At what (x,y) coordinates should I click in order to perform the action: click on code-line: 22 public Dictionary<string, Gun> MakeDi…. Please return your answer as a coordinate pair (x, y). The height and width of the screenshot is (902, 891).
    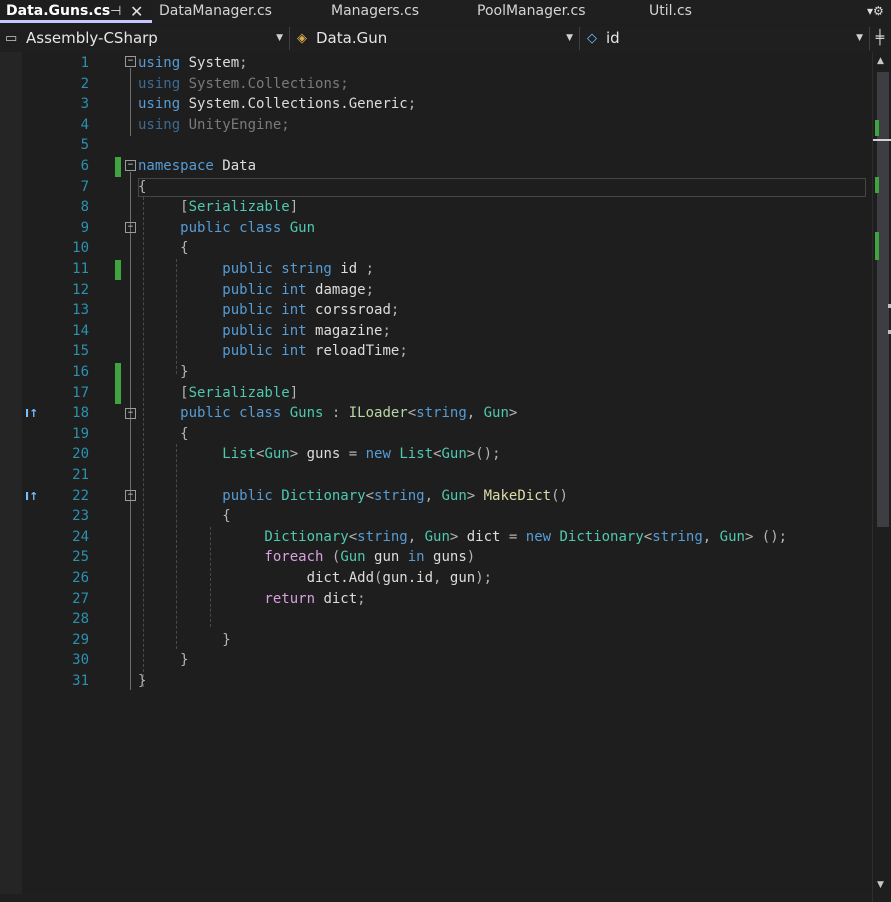
    Looking at the image, I should click on (436, 496).